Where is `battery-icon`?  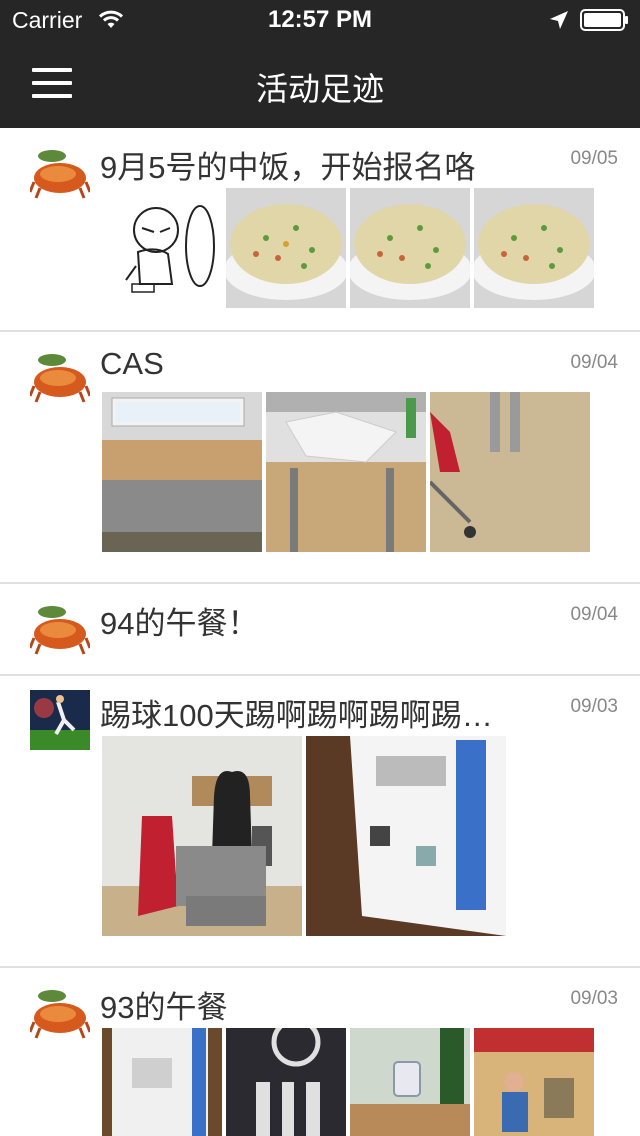
battery-icon is located at coordinates (604, 20).